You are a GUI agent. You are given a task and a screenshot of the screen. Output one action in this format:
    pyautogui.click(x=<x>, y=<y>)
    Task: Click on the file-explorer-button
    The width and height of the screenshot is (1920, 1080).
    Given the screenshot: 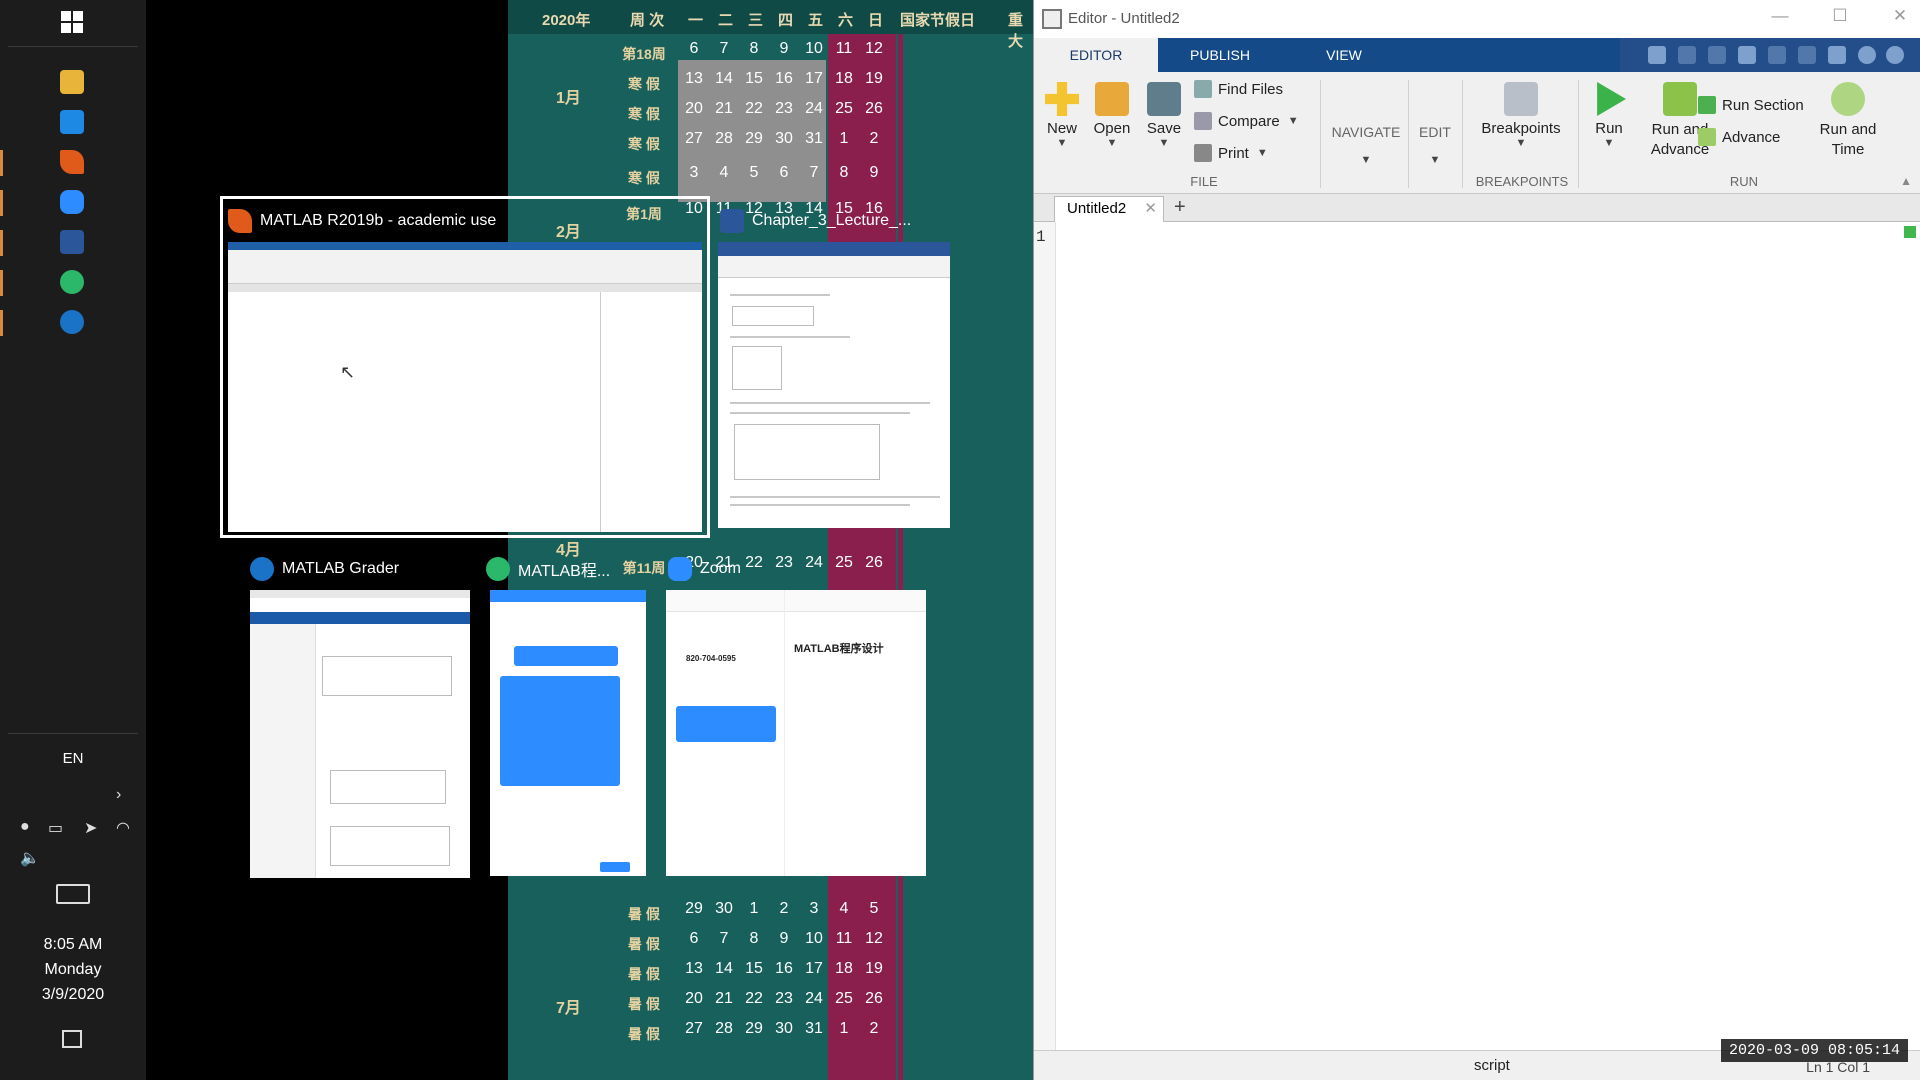 What is the action you would take?
    pyautogui.click(x=72, y=82)
    